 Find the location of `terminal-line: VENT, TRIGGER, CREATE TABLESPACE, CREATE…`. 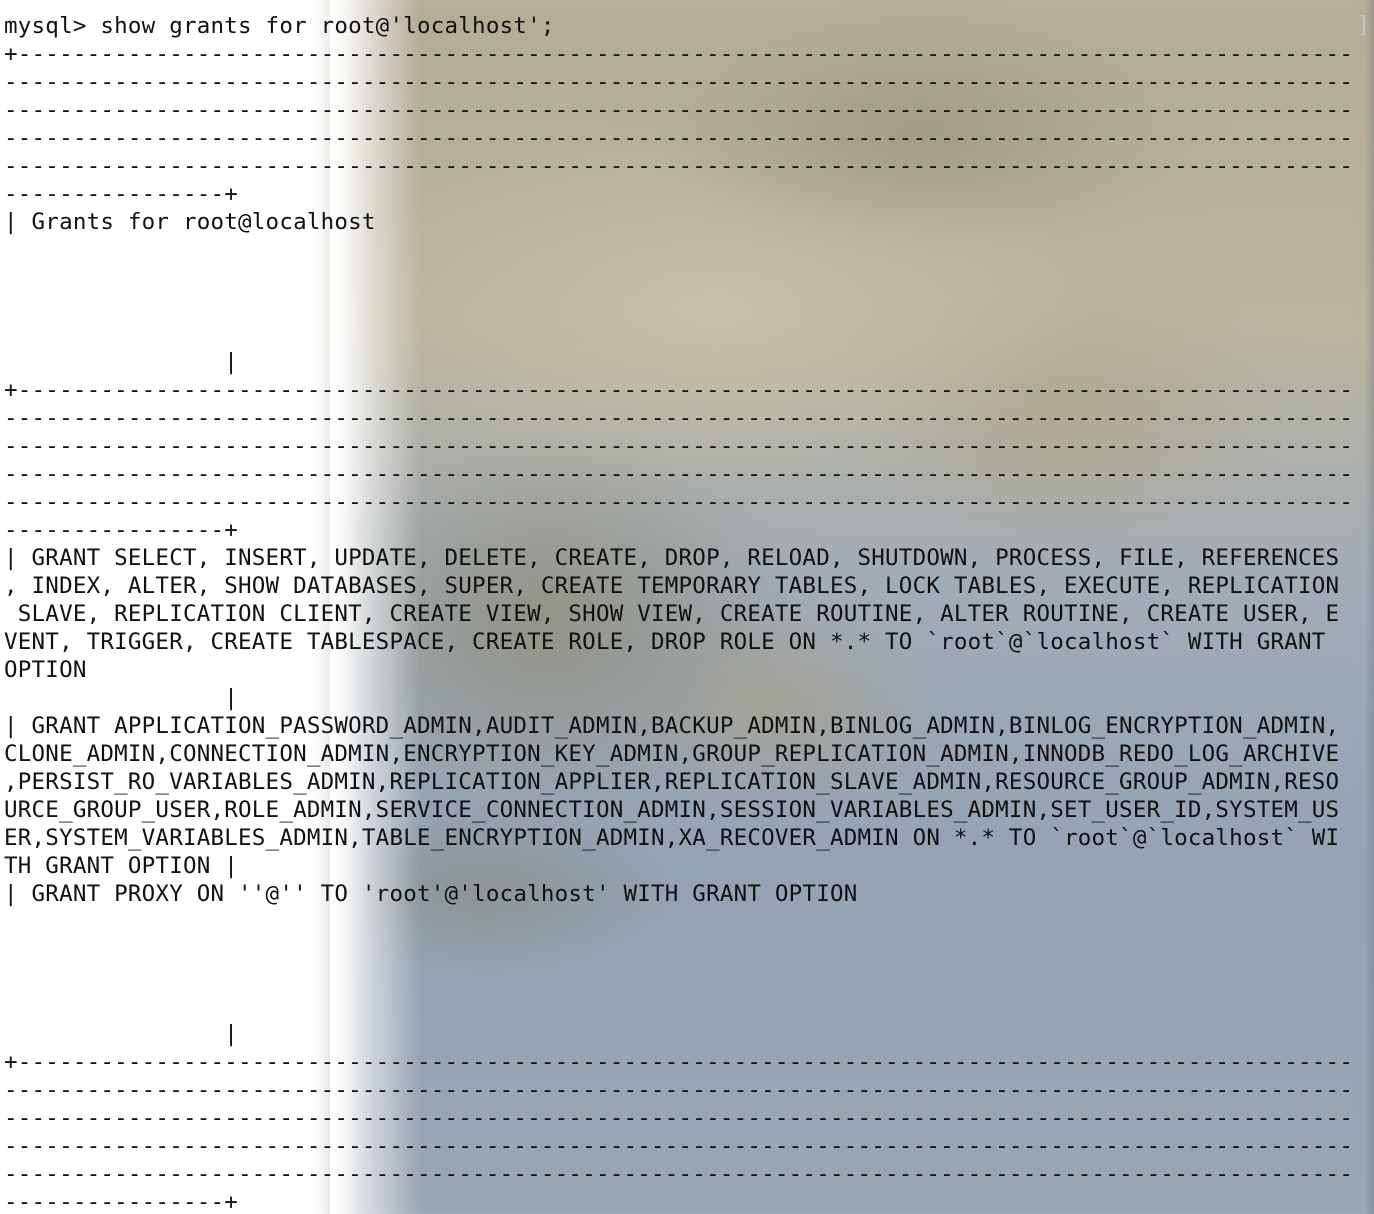

terminal-line: VENT, TRIGGER, CREATE TABLESPACE, CREATE… is located at coordinates (665, 642).